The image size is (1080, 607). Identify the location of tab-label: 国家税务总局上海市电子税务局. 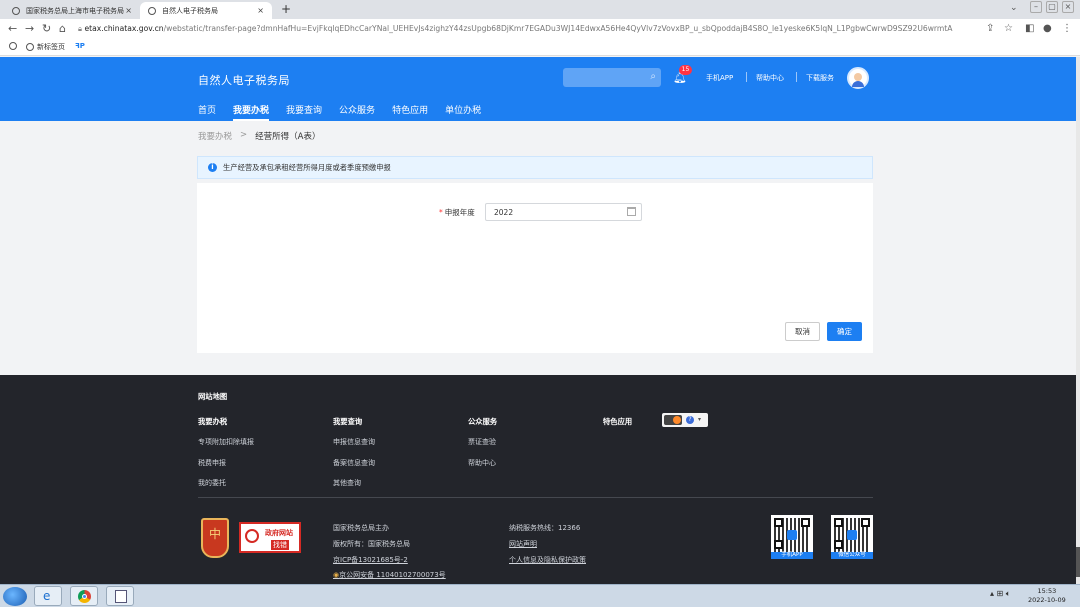
(75, 10).